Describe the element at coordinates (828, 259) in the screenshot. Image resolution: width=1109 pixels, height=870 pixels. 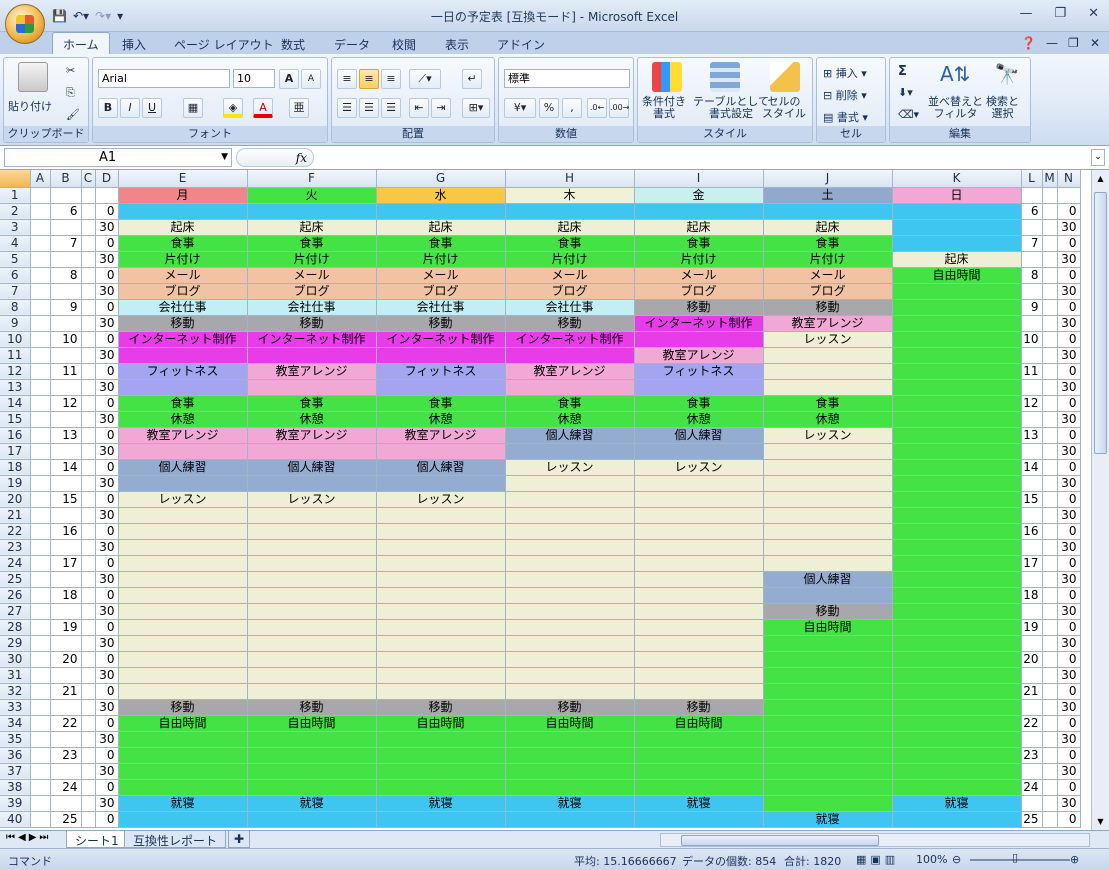
I see `schedule-cell: 片付け` at that location.